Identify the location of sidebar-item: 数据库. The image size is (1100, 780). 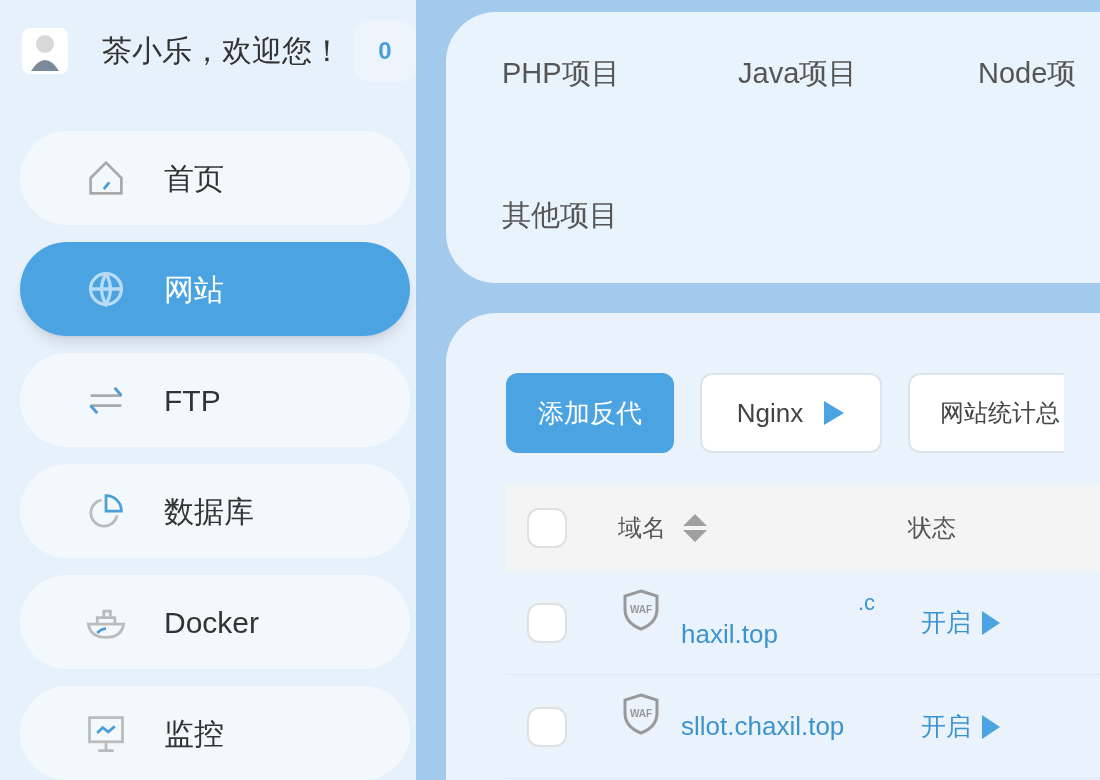
(215, 511).